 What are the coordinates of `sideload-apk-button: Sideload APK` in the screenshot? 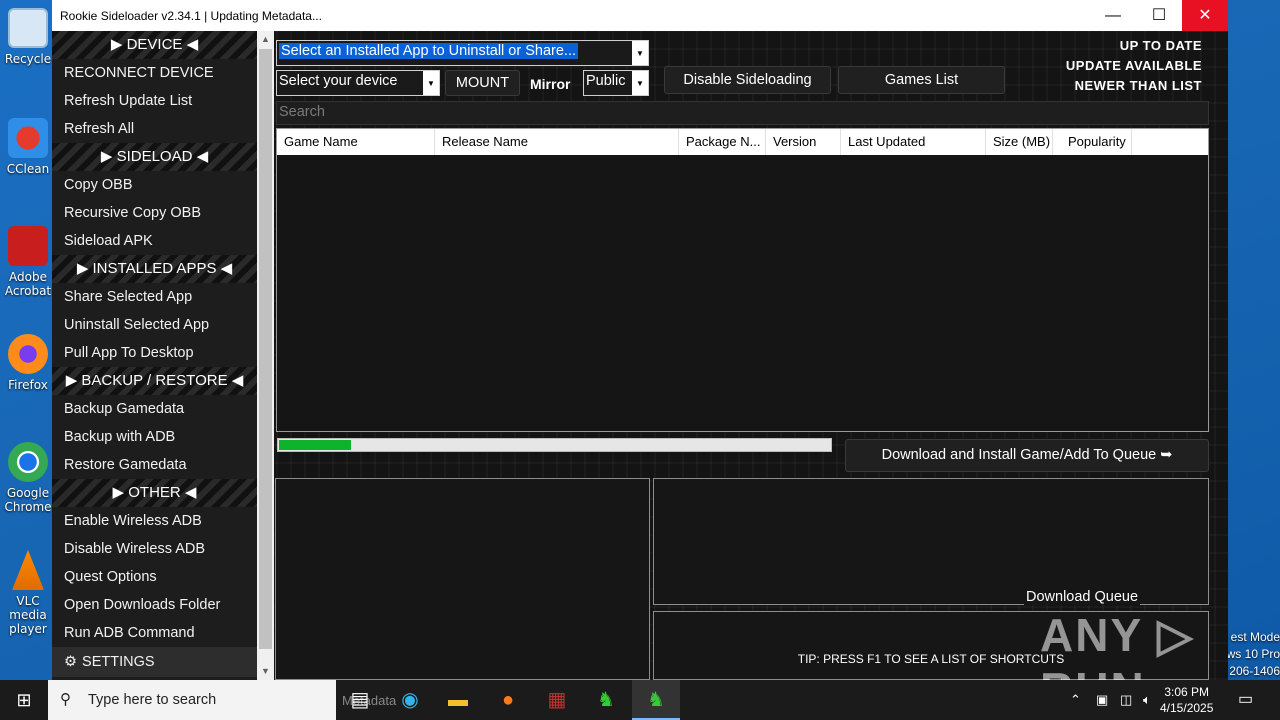 It's located at (154, 241).